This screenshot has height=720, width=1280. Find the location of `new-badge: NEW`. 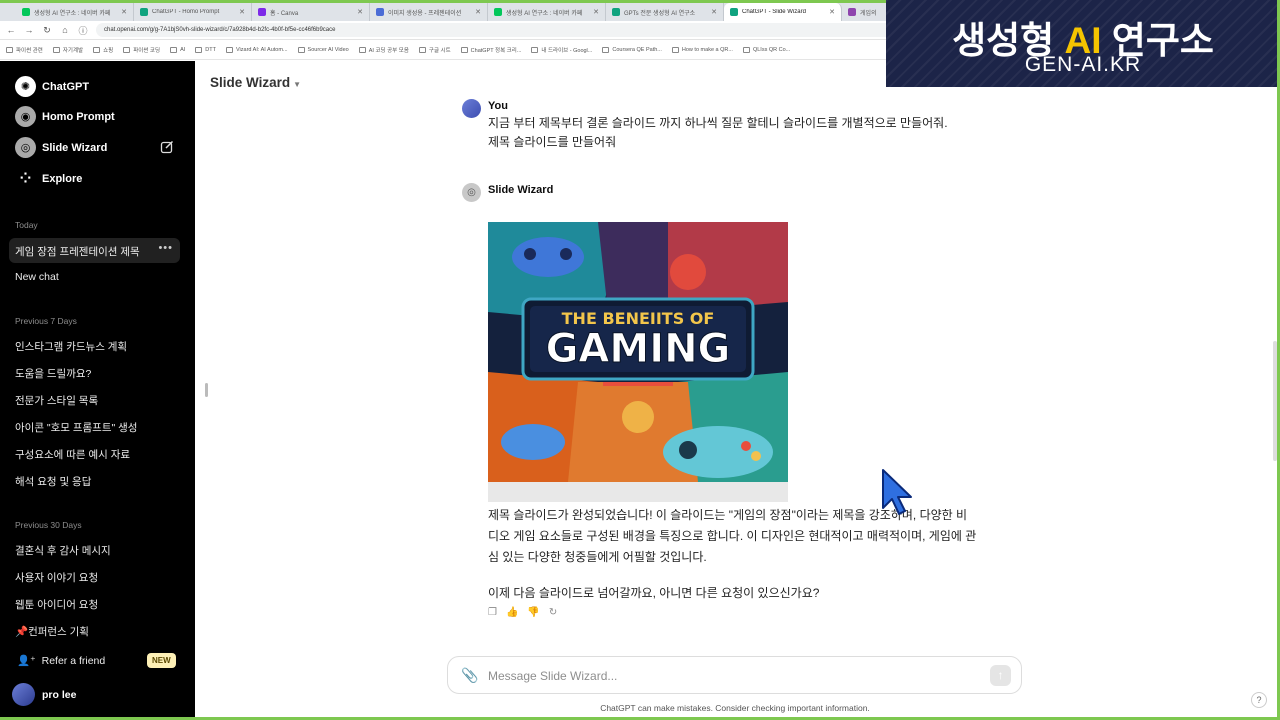

new-badge: NEW is located at coordinates (161, 660).